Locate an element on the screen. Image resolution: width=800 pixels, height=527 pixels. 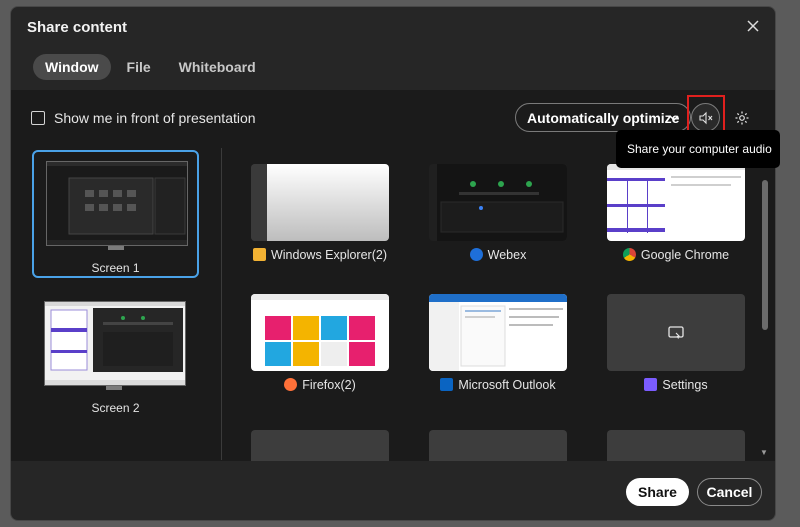
webex-preview is located at coordinates (498, 202).